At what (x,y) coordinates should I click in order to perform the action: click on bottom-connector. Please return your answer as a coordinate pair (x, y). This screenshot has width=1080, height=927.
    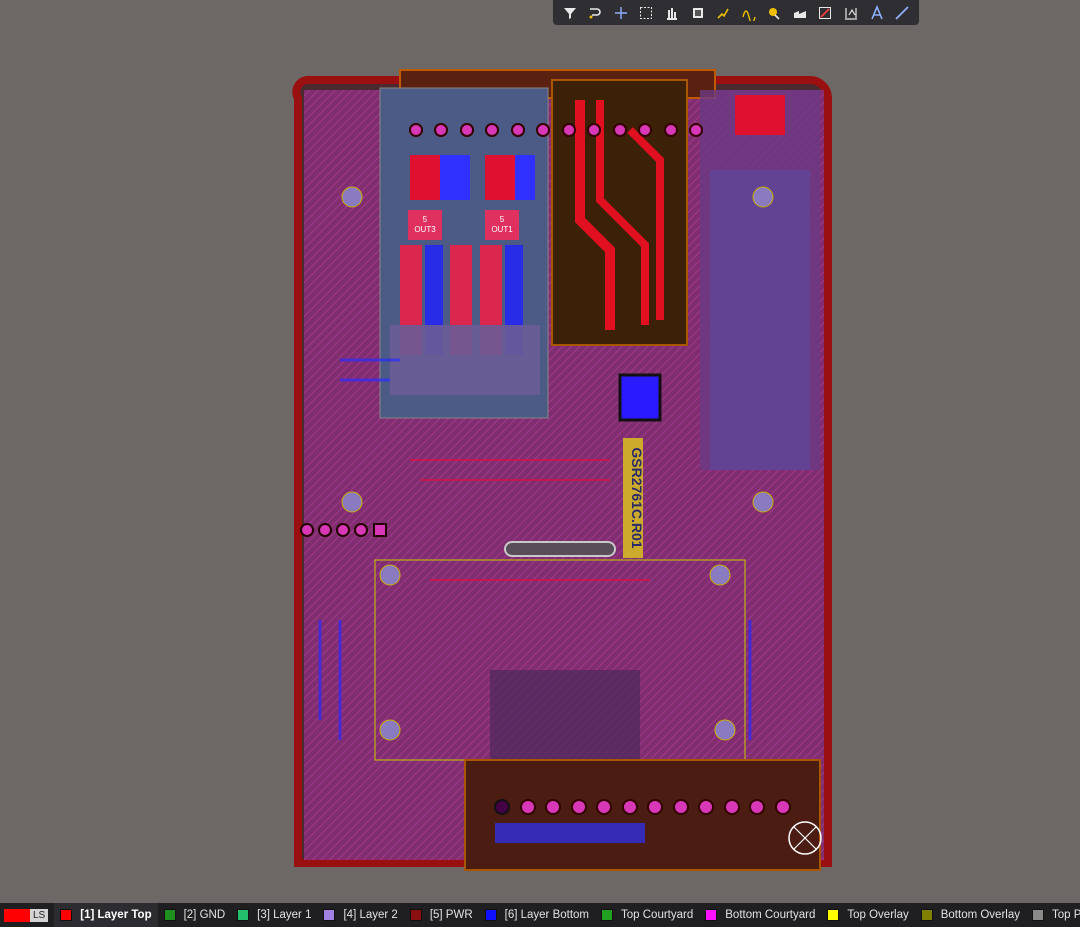
    Looking at the image, I should click on (642, 815).